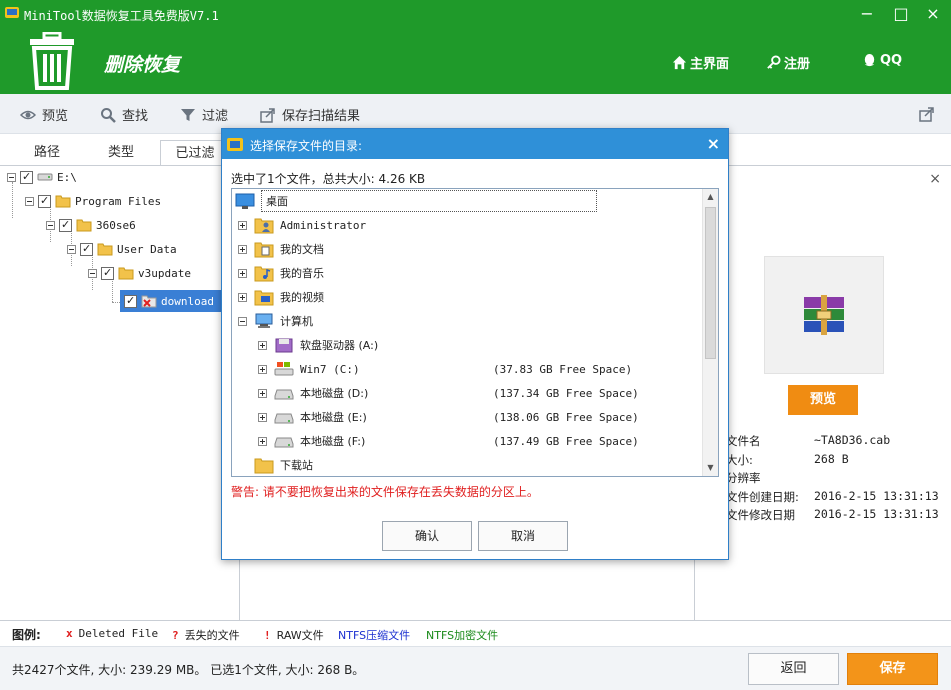  What do you see at coordinates (483, 441) in the screenshot?
I see `dir-row: 本地磁盘 (F:) (137.49 GB Free Space)` at bounding box center [483, 441].